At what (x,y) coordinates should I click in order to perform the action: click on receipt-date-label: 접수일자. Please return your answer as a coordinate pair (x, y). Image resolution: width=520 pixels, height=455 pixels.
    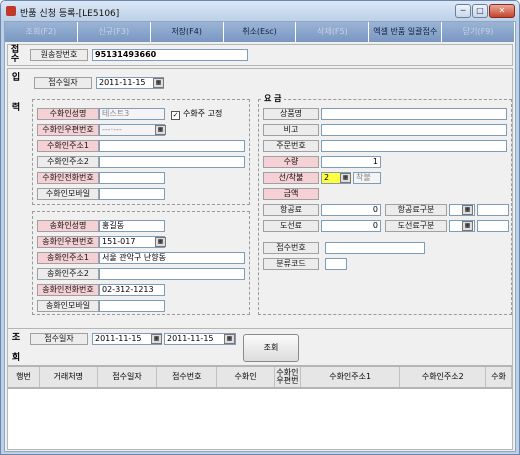
    Looking at the image, I should click on (63, 83).